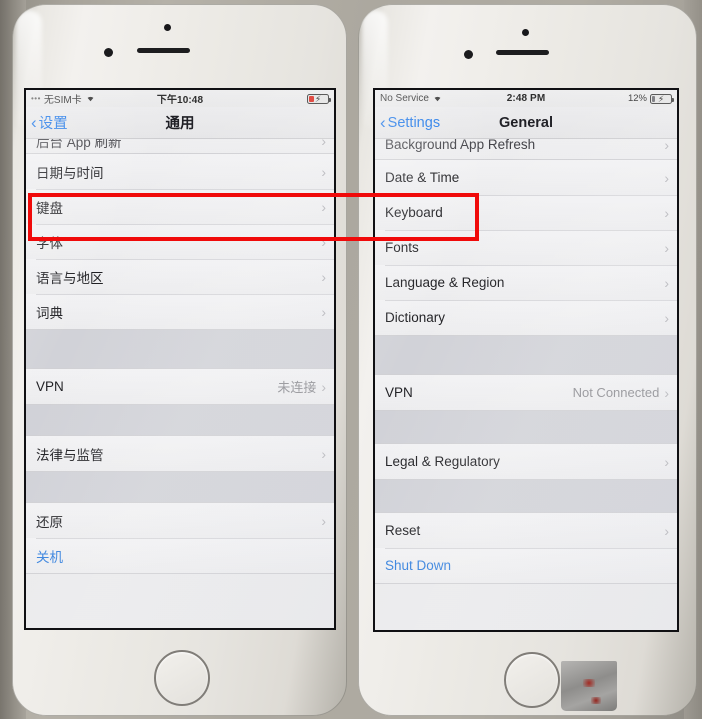 This screenshot has width=702, height=719. I want to click on right-status-time: 2:48 PM, so click(526, 98).